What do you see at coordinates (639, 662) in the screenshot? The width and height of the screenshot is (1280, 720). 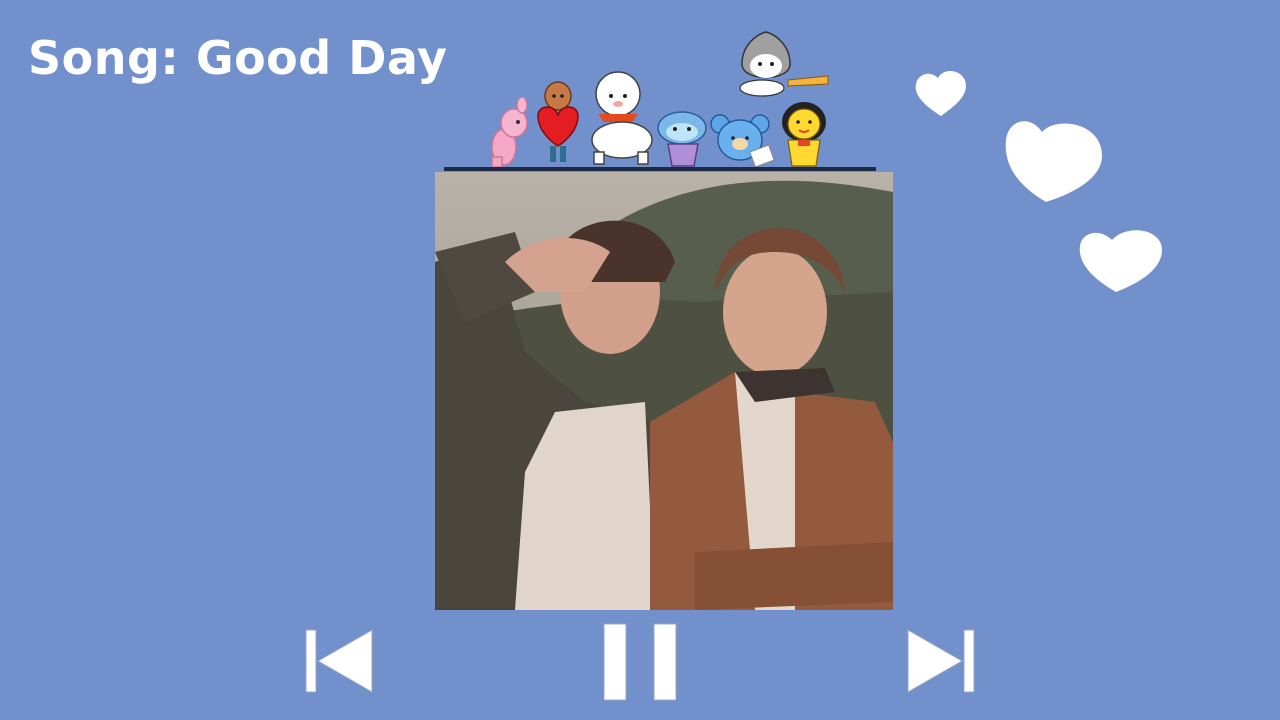 I see `pause-button` at bounding box center [639, 662].